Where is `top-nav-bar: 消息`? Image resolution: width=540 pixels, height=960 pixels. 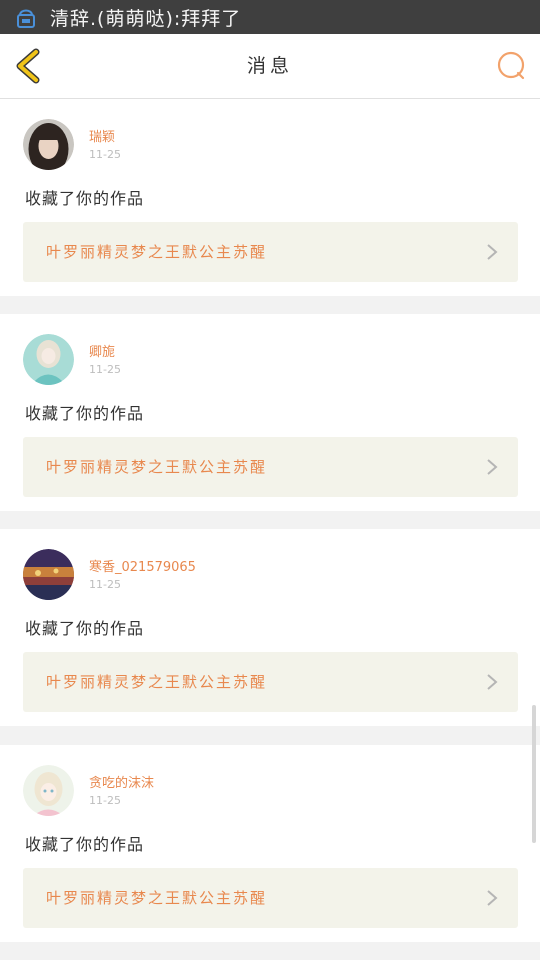
top-nav-bar: 消息 is located at coordinates (270, 66).